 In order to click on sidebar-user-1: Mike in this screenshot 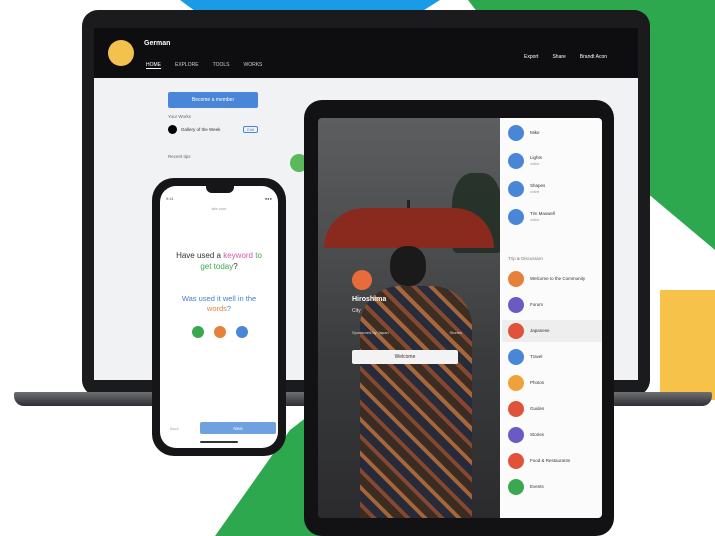, I will do `click(554, 133)`.